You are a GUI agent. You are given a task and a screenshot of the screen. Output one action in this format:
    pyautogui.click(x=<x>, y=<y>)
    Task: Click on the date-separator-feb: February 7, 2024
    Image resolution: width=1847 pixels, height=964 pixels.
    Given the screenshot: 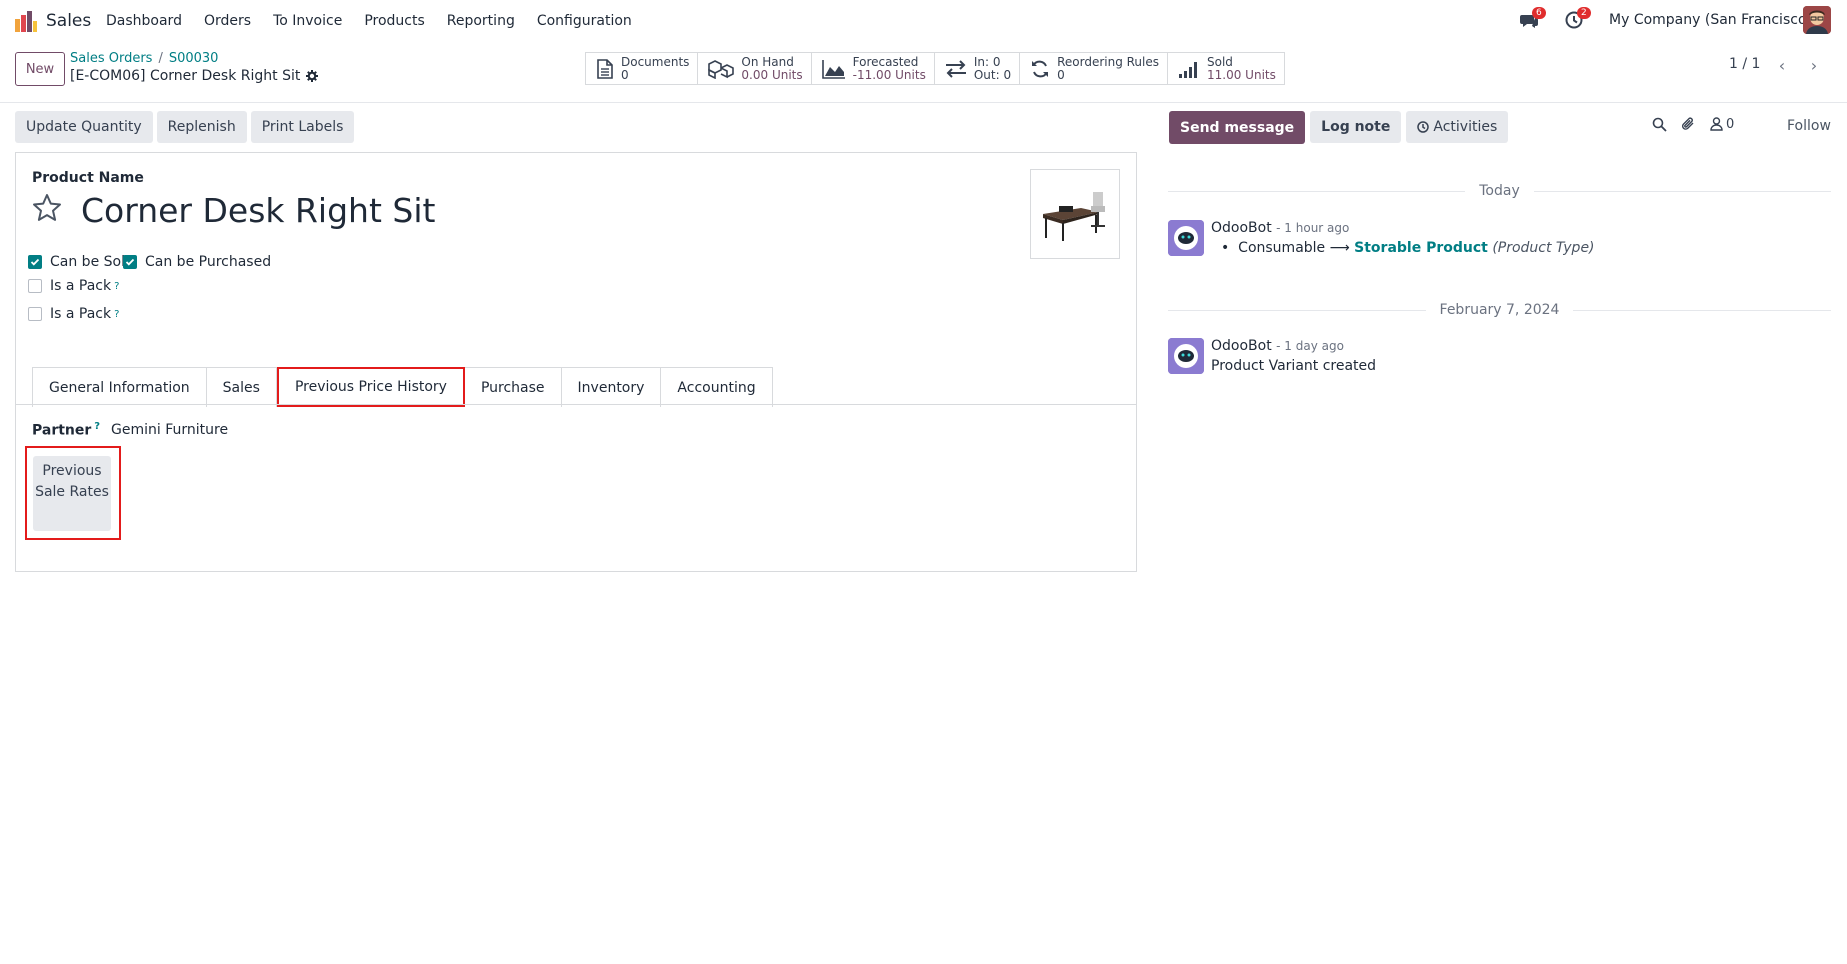 What is the action you would take?
    pyautogui.click(x=1499, y=310)
    